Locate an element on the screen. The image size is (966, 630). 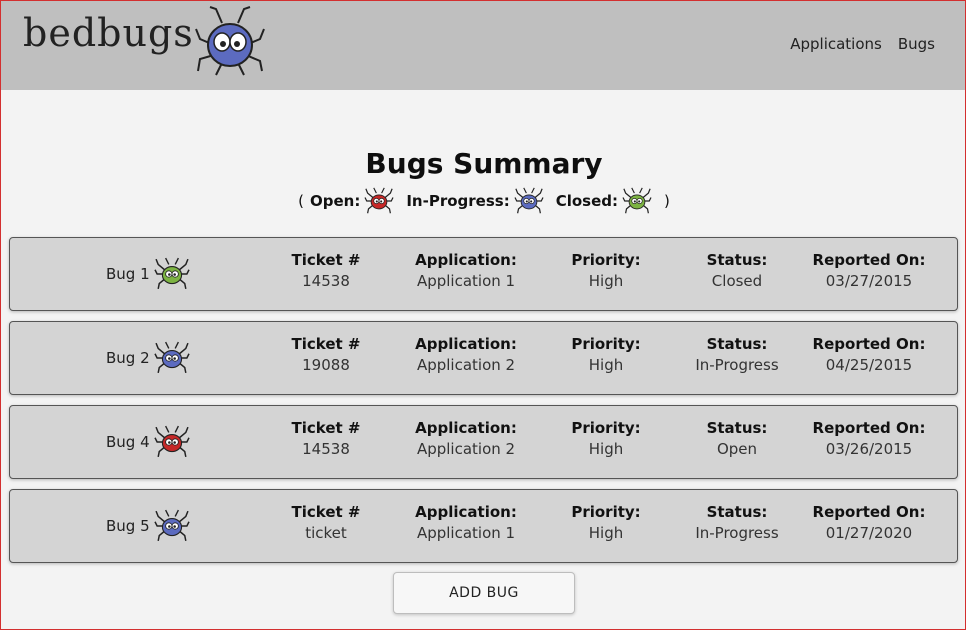
legend-inprogress-label: In-Progress: is located at coordinates (458, 201).